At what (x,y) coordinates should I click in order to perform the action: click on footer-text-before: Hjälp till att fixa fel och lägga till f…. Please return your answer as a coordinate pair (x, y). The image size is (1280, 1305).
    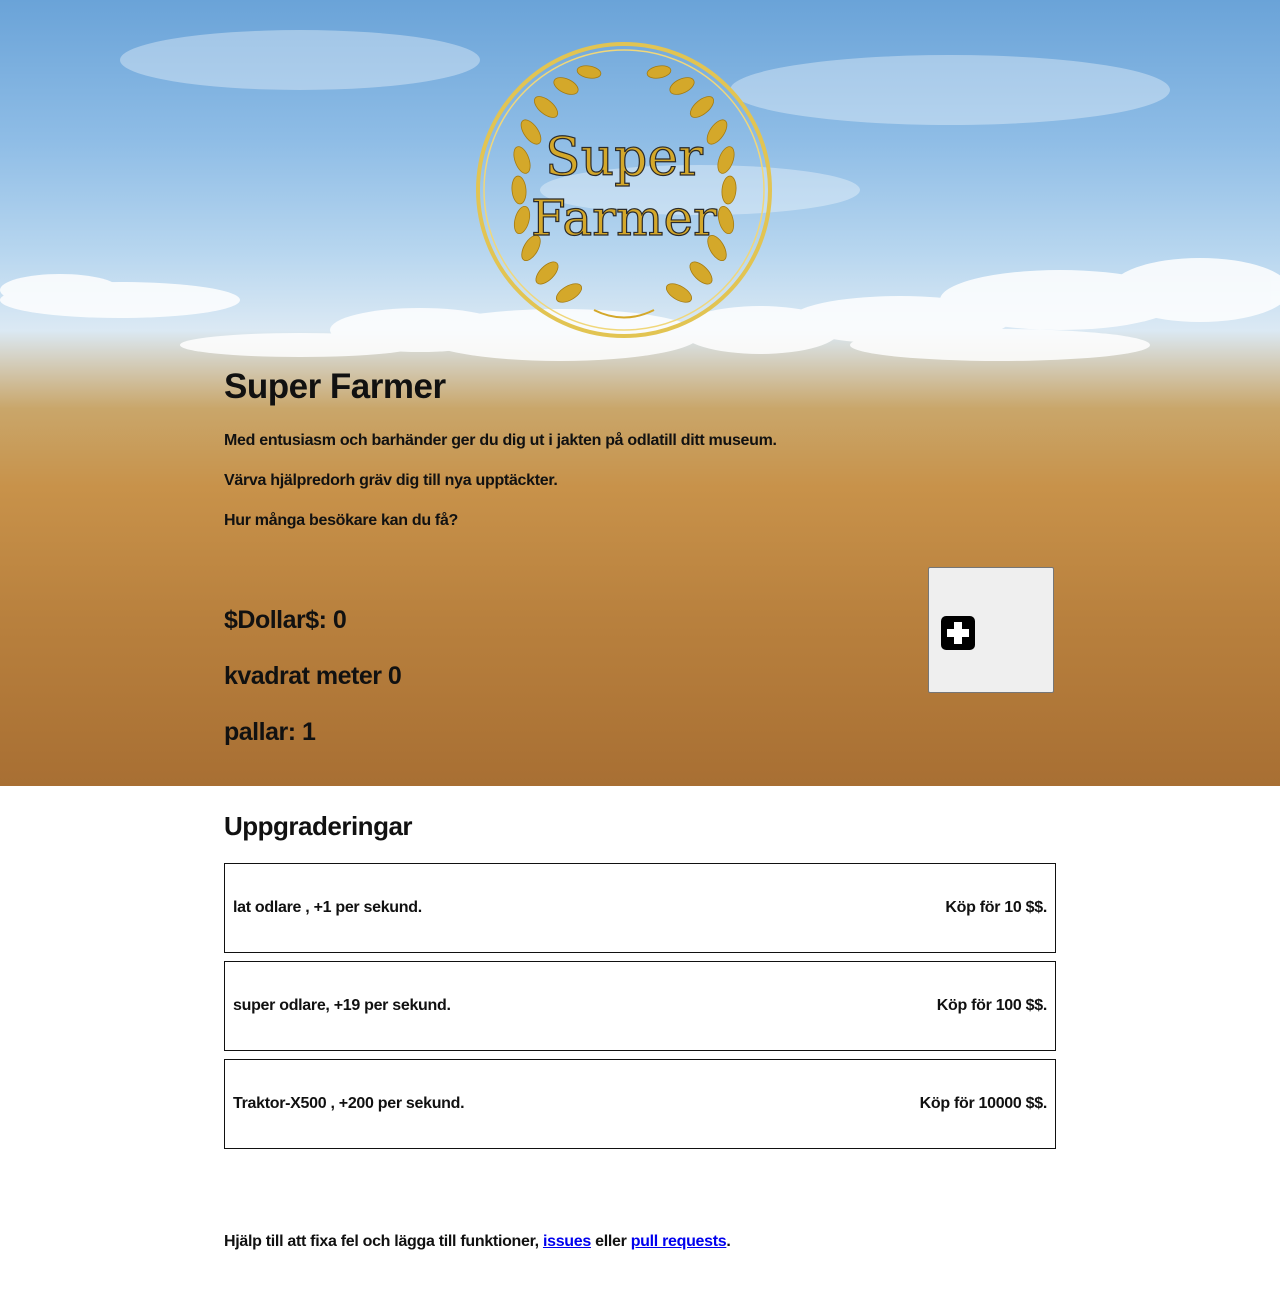
    Looking at the image, I should click on (383, 1241).